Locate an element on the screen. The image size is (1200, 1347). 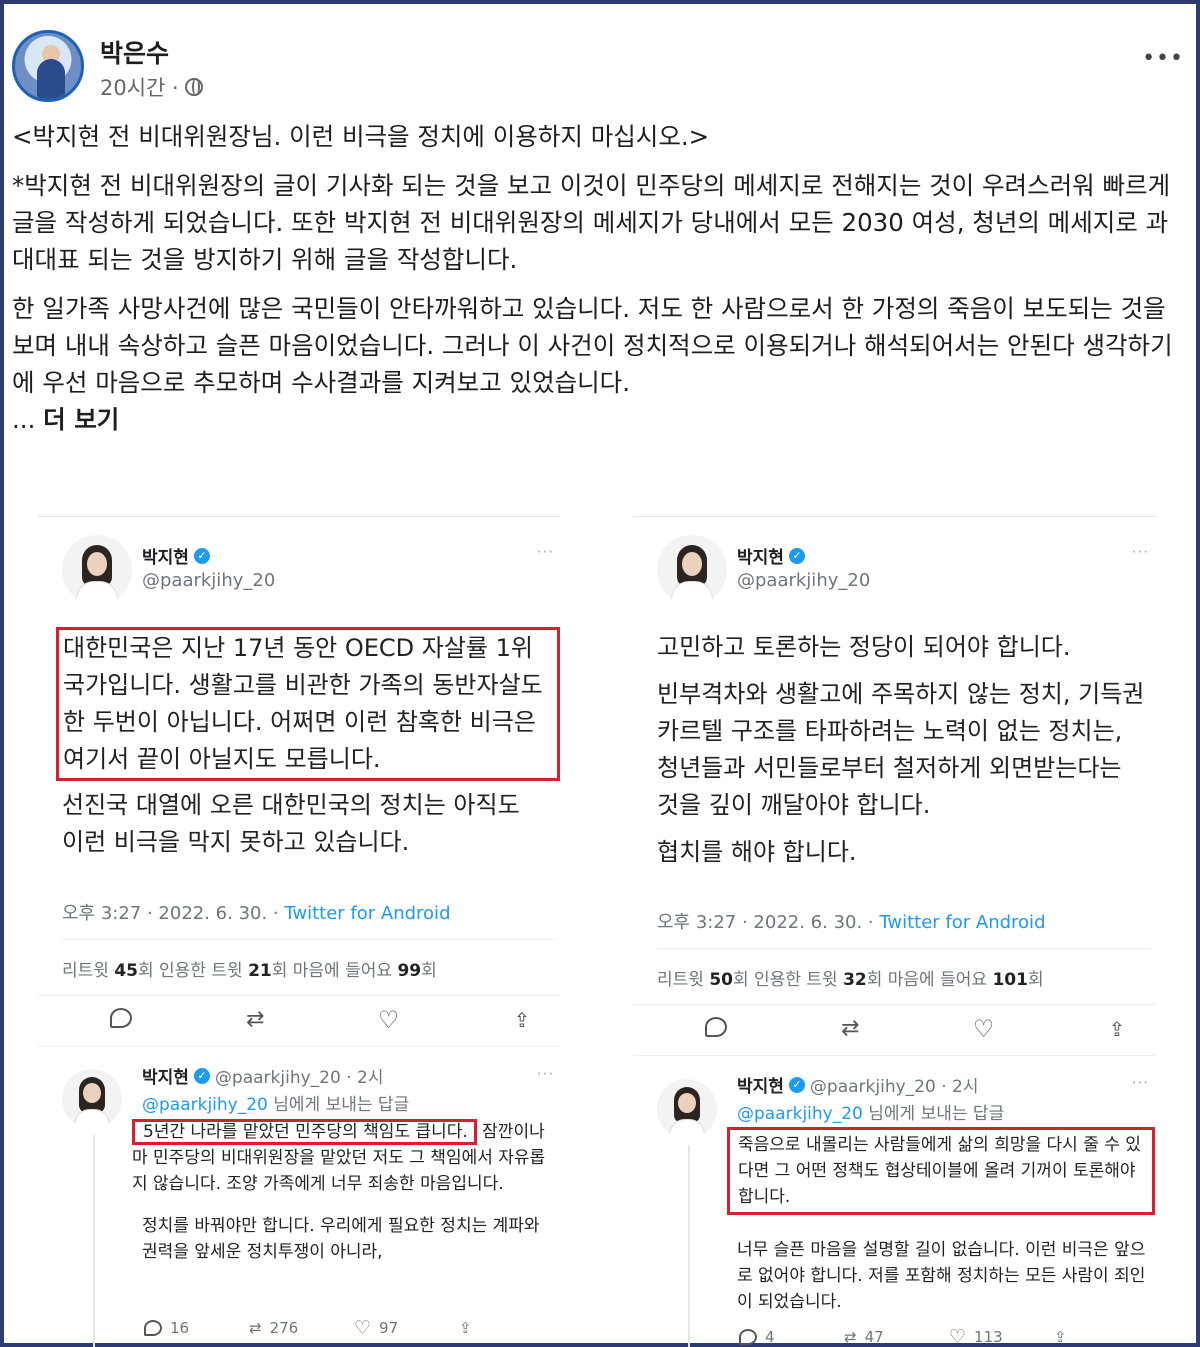
reply-action-bar: 4 ⇄ 47 ♡ 113 ⇪ is located at coordinates (949, 1336).